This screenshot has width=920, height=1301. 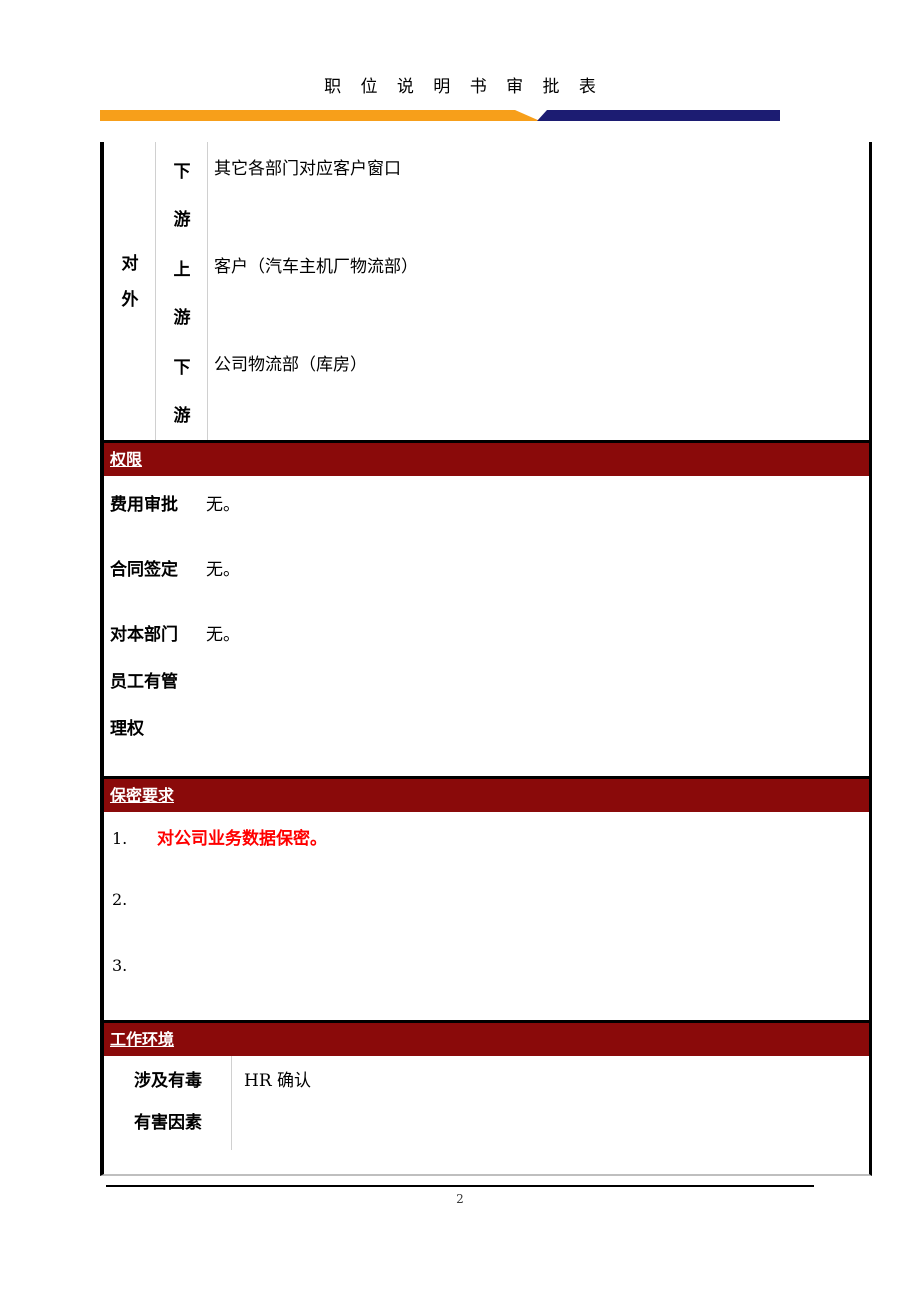 What do you see at coordinates (223, 570) in the screenshot?
I see `authority-row-1-value: 无。` at bounding box center [223, 570].